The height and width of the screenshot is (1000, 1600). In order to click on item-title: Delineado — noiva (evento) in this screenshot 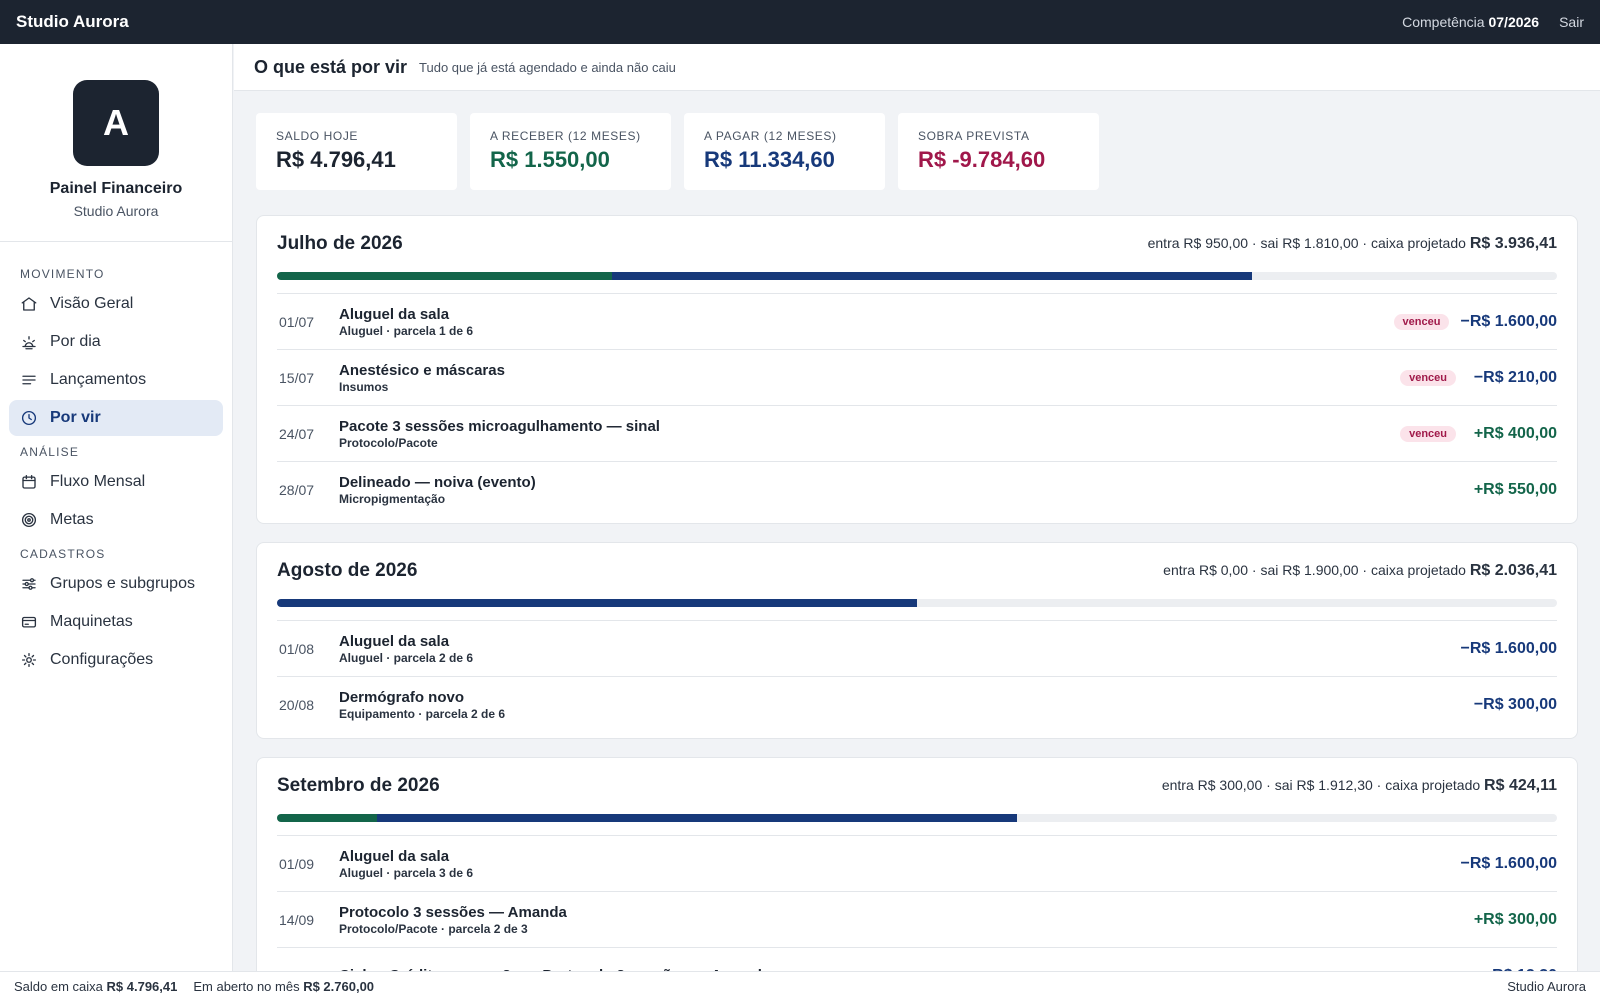, I will do `click(437, 482)`.